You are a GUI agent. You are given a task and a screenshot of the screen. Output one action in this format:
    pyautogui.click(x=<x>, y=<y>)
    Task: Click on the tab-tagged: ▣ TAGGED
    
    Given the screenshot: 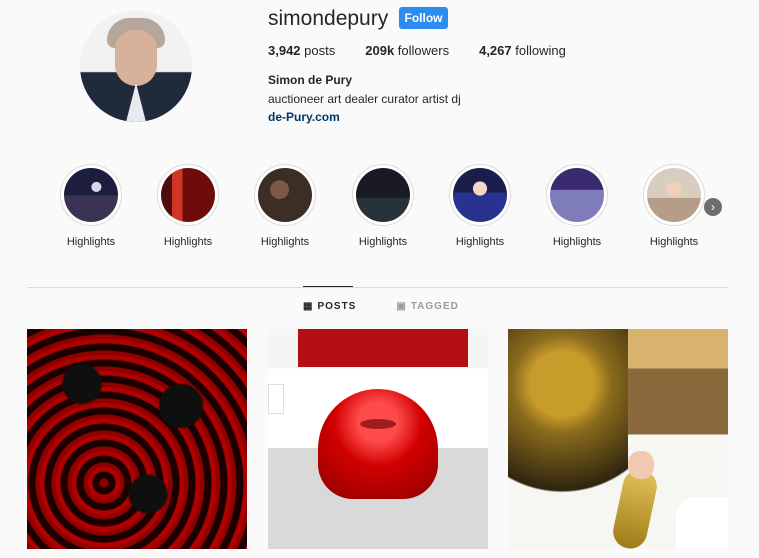 What is the action you would take?
    pyautogui.click(x=427, y=306)
    